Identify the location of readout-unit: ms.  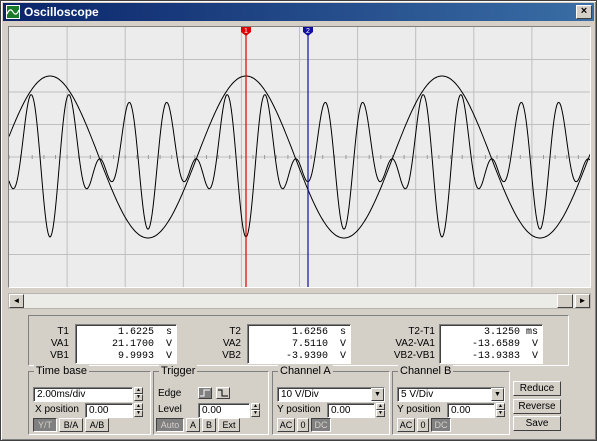
(531, 332).